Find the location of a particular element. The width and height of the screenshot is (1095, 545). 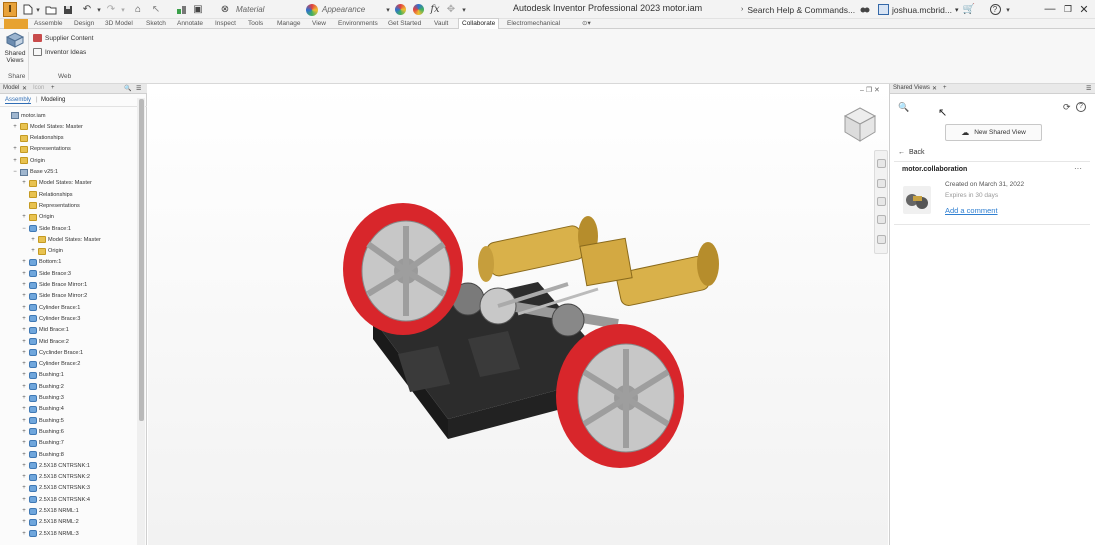

tab-icon: Icon is located at coordinates (38, 88).